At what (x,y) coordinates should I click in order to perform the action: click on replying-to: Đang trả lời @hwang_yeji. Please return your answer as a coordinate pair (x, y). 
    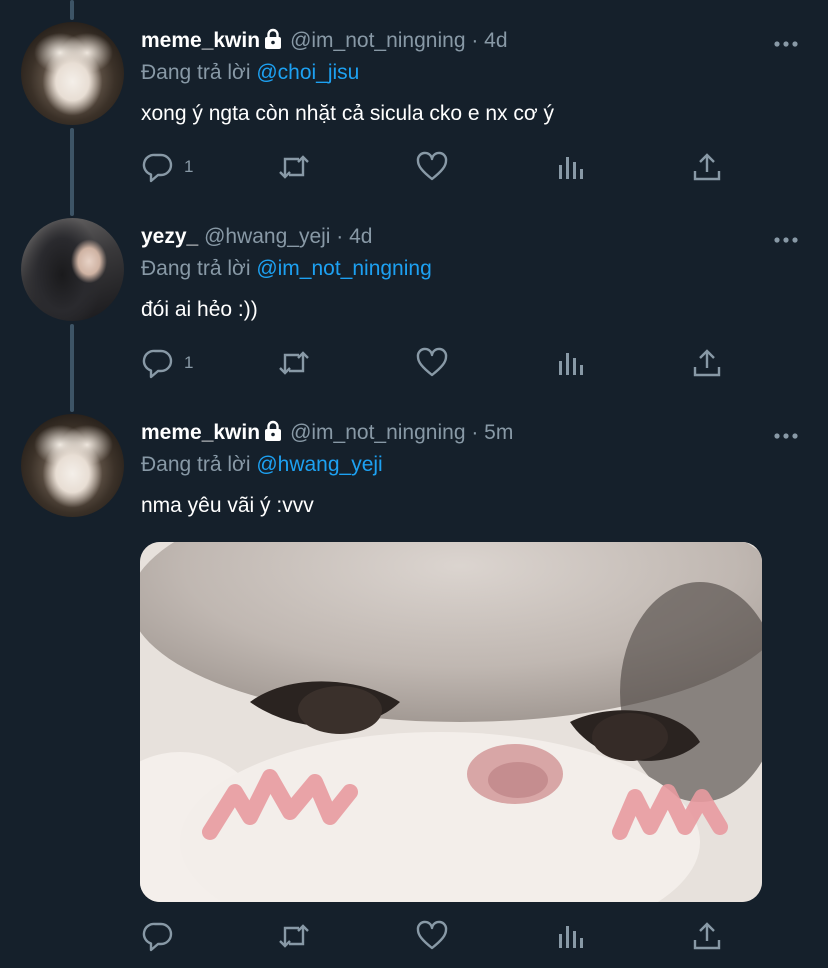
    Looking at the image, I should click on (262, 465).